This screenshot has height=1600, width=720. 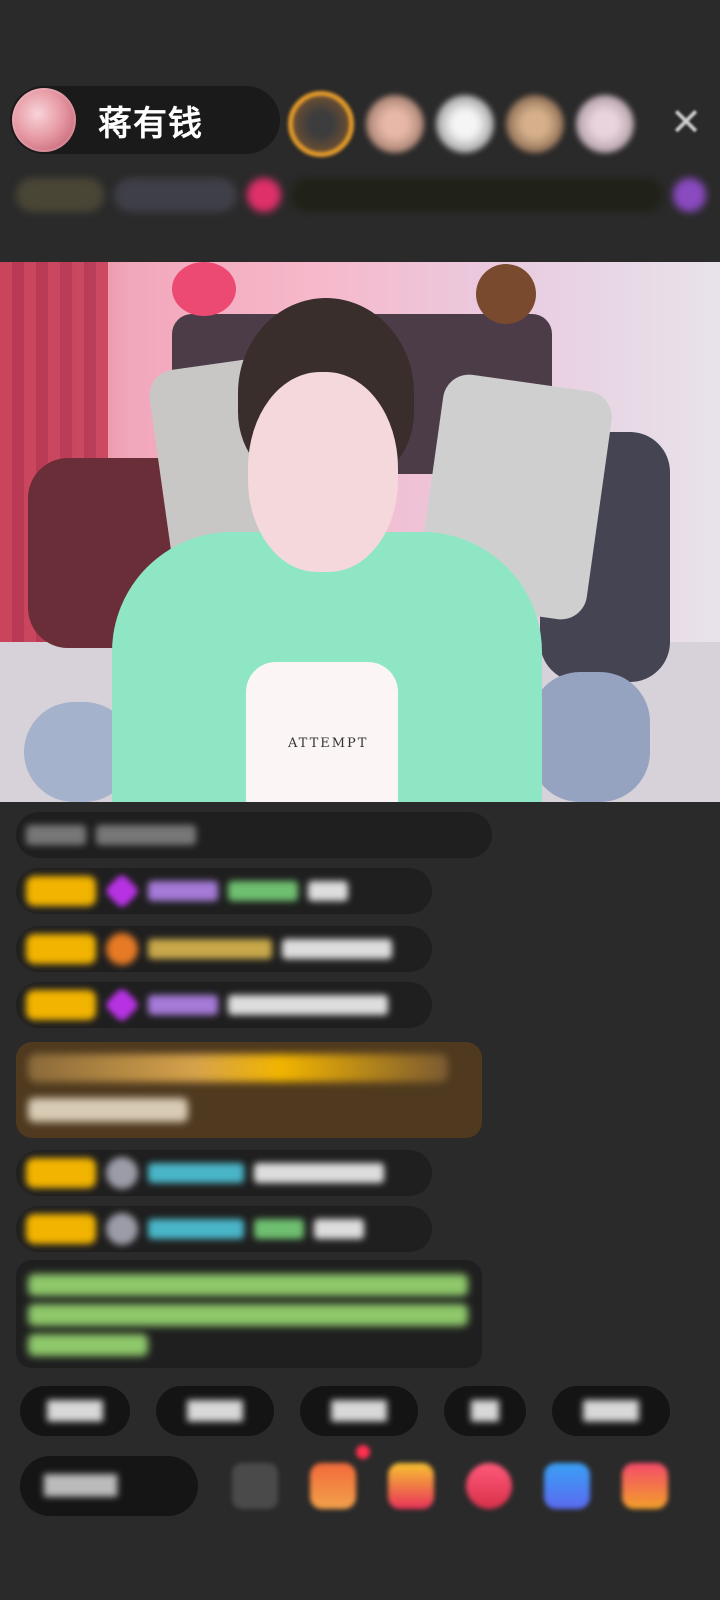 I want to click on gift-announcement, so click(x=249, y=1090).